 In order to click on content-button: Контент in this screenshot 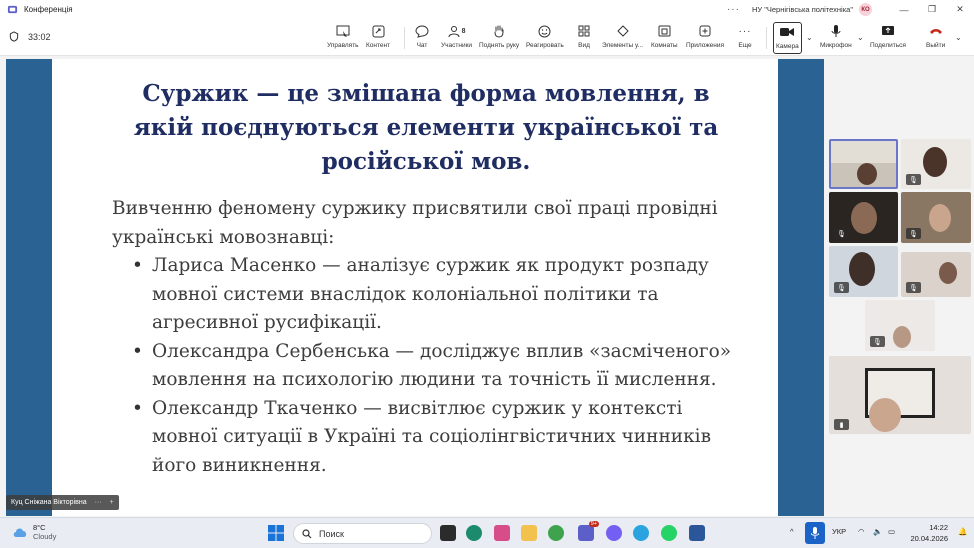, I will do `click(378, 38)`.